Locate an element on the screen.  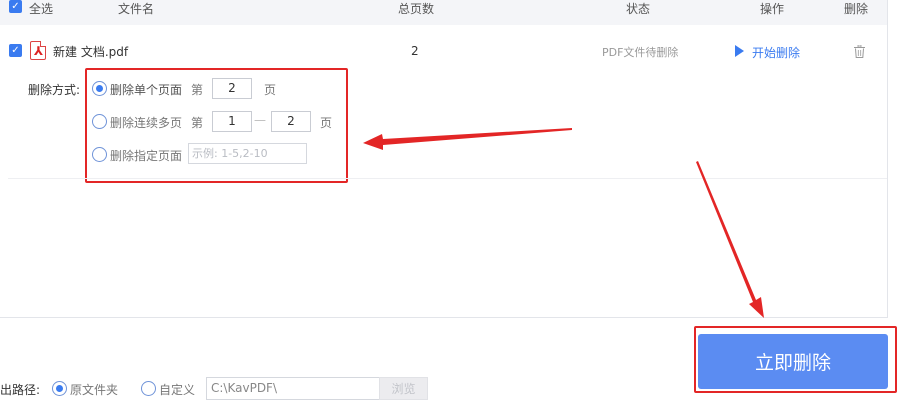
file-checkbox: ✓ is located at coordinates (15, 50).